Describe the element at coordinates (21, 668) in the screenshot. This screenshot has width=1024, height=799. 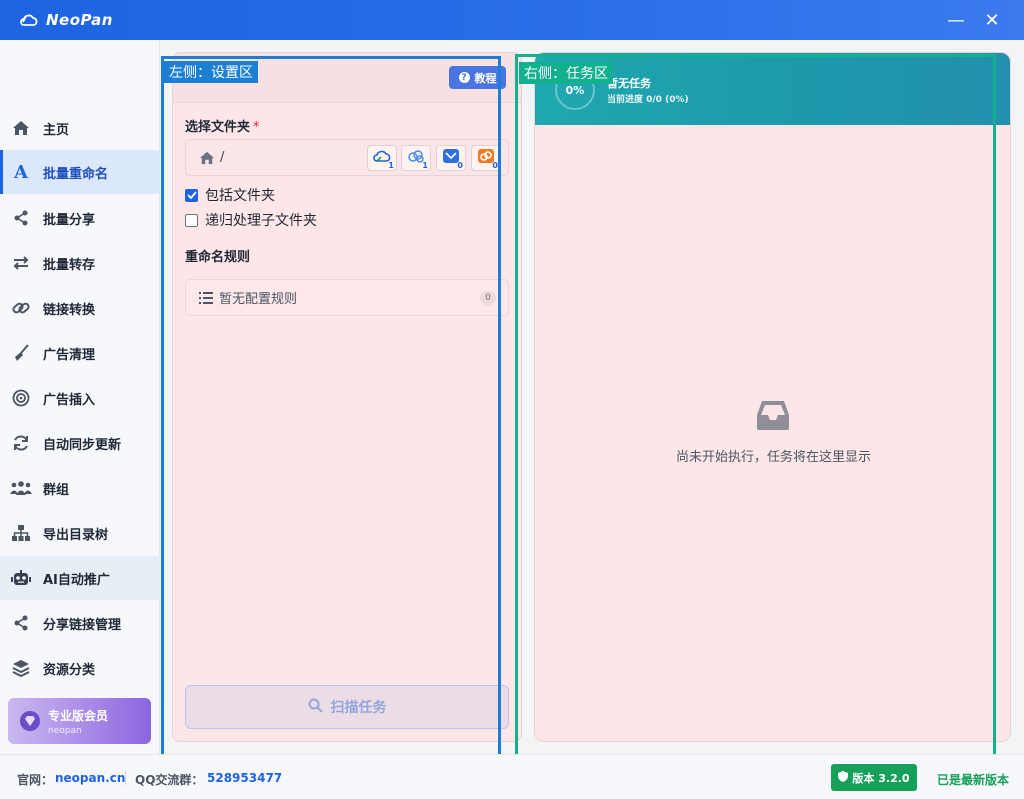
I see `layers-icon` at that location.